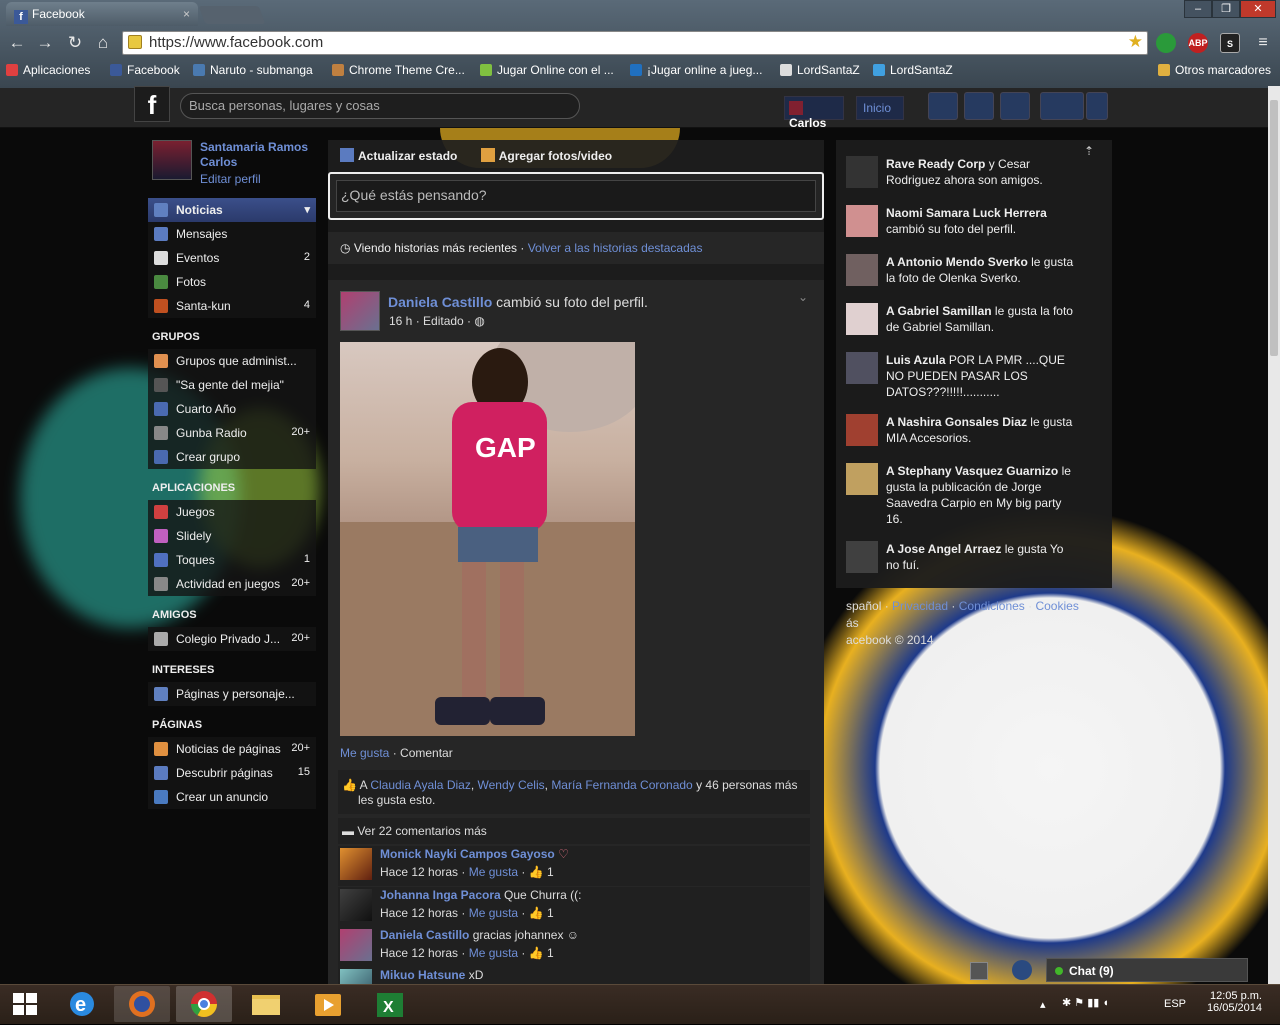 This screenshot has height=1025, width=1280. I want to click on profile-name: Santamaria Ramos Carlos, so click(258, 155).